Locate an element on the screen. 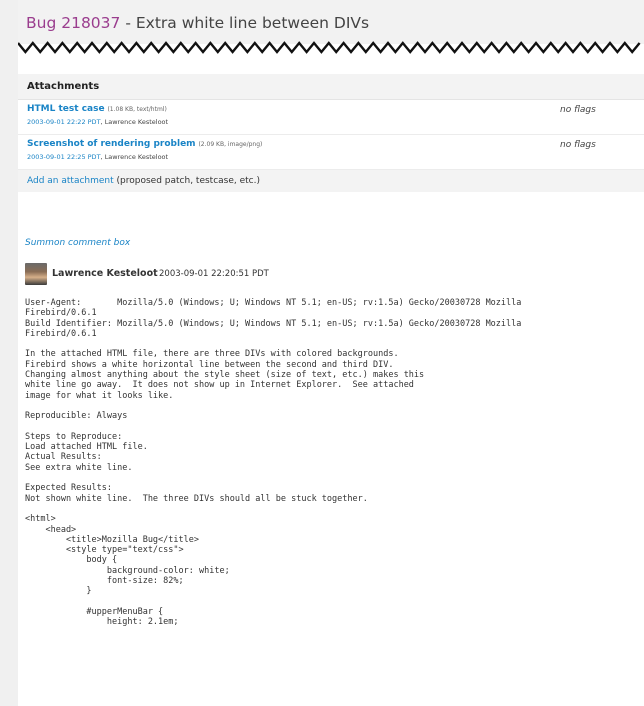 Image resolution: width=644 pixels, height=706 pixels. attachment-meta: (1.08 KB, text/html) is located at coordinates (137, 109).